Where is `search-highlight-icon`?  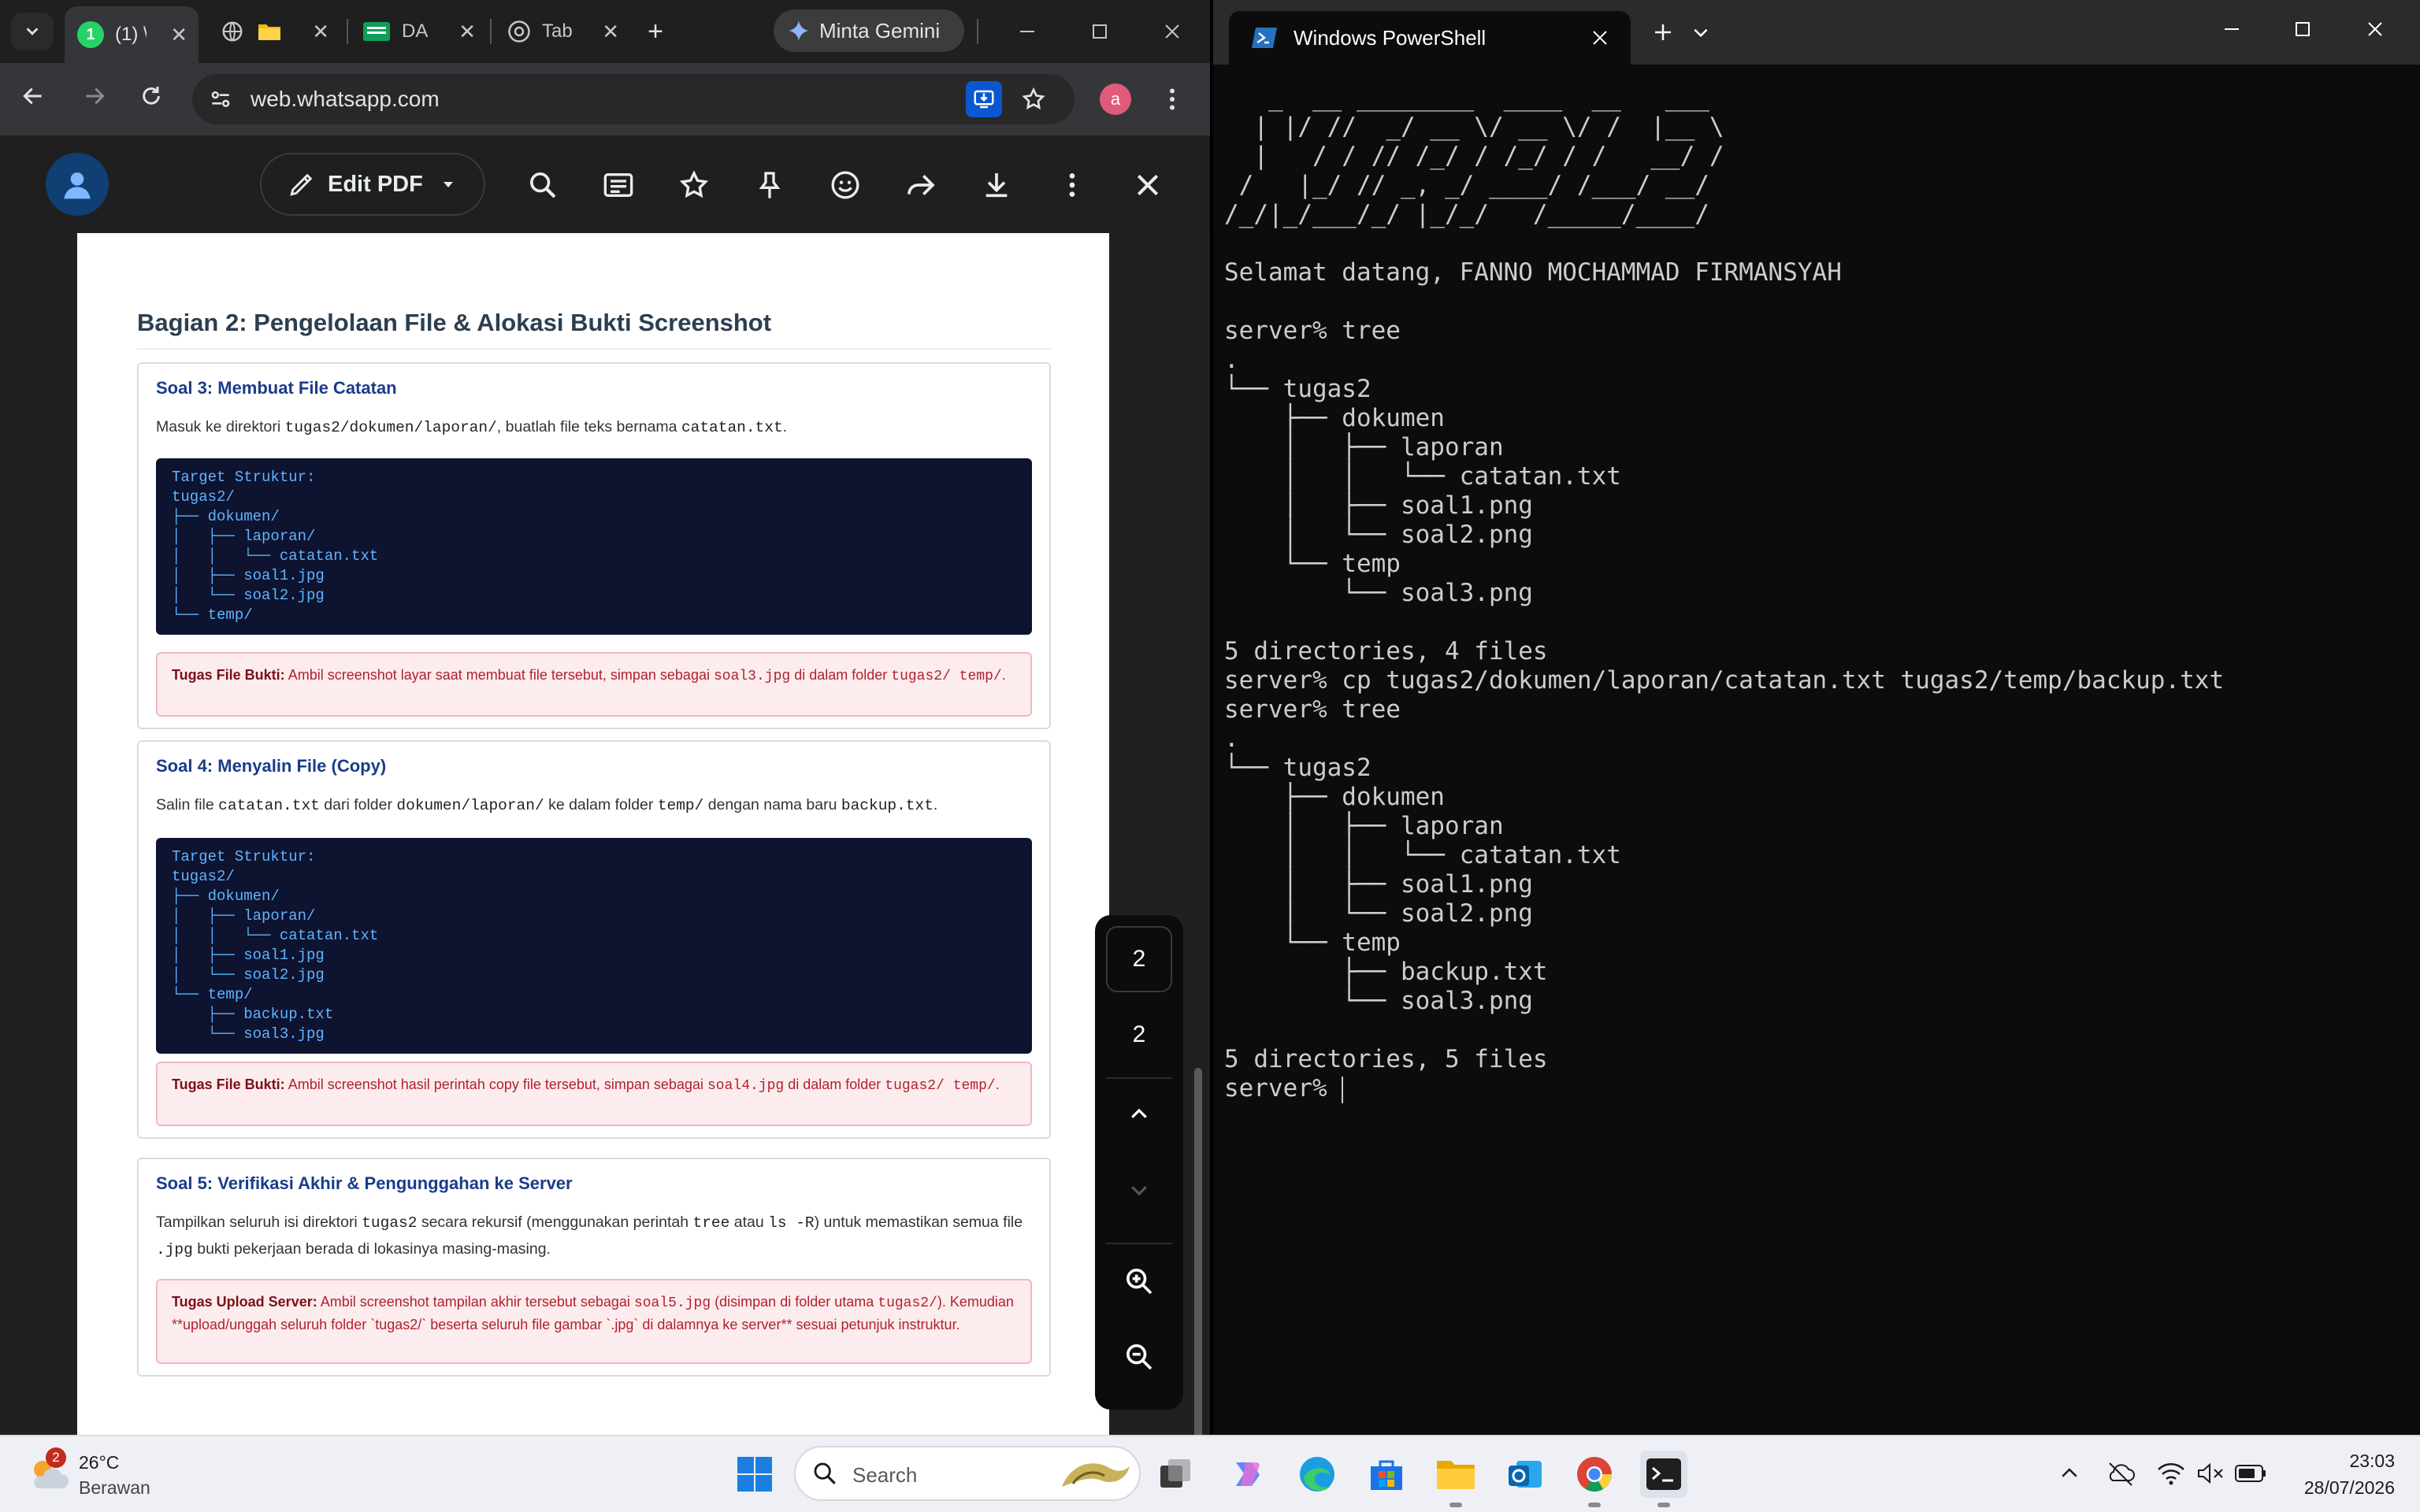
search-highlight-icon is located at coordinates (1095, 1474).